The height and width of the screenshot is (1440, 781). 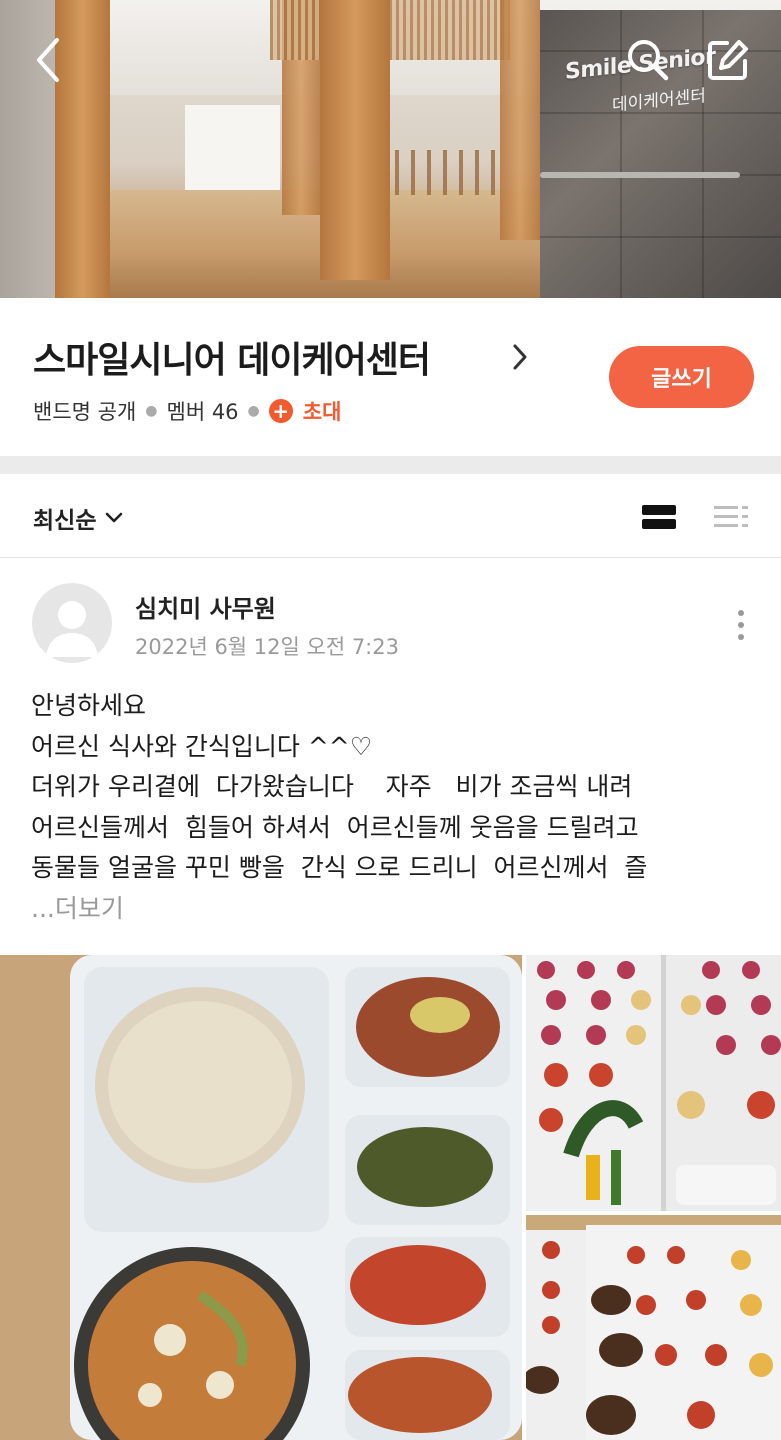 I want to click on write-post-button: 글쓰기, so click(x=681, y=377).